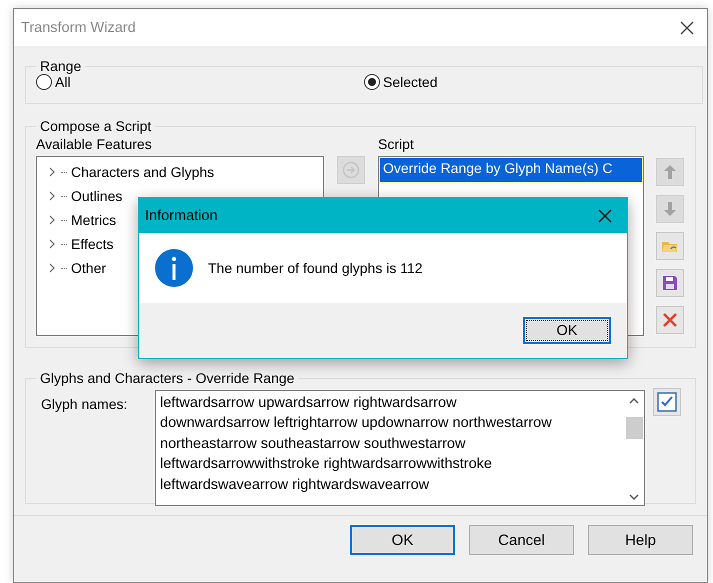  I want to click on list-label: Available Features, so click(94, 144).